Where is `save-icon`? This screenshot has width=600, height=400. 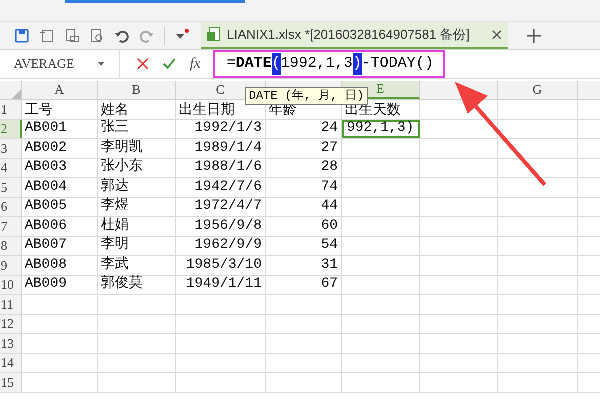
save-icon is located at coordinates (22, 36).